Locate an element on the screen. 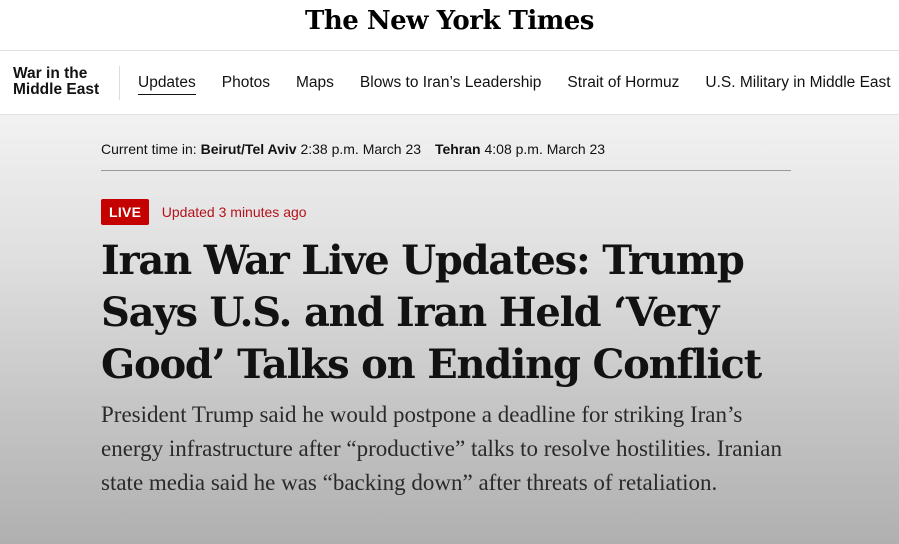 This screenshot has height=544, width=899. zone-time-tehran: 4:08 p.m. March 23 is located at coordinates (545, 149).